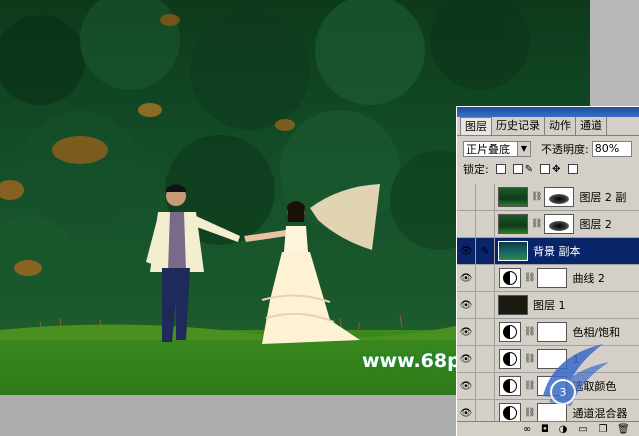  Describe the element at coordinates (576, 375) in the screenshot. I see `site-logo: 3` at that location.